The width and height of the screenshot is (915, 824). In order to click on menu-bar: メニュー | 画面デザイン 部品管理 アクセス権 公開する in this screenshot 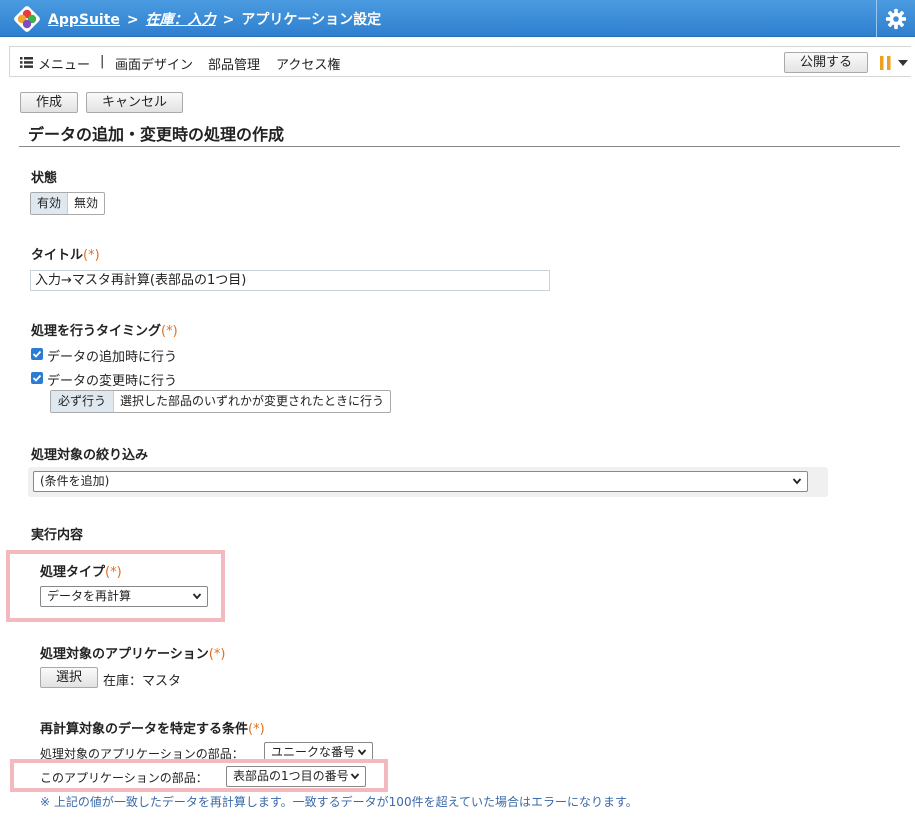, I will do `click(460, 61)`.